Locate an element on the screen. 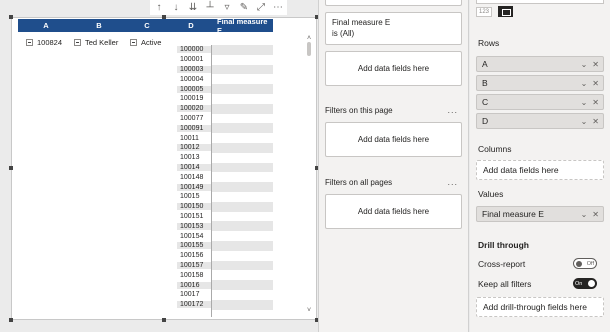 This screenshot has height=332, width=610. row-field-b: B ⌄ ✕ is located at coordinates (540, 83).